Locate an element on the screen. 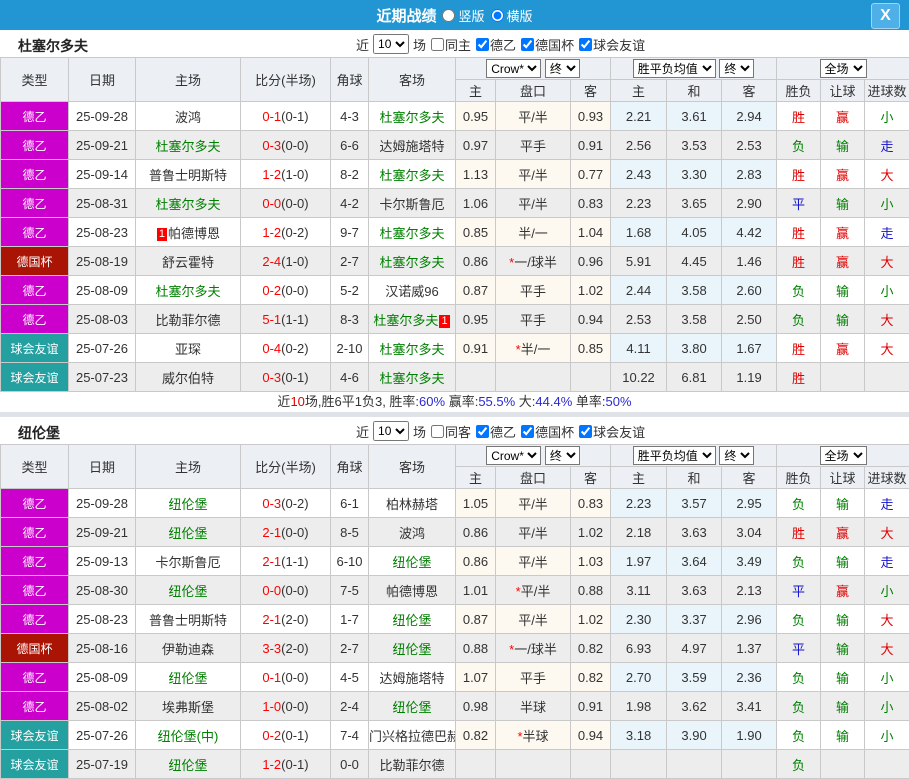 This screenshot has width=909, height=779. result-goals: 走 is located at coordinates (887, 561).